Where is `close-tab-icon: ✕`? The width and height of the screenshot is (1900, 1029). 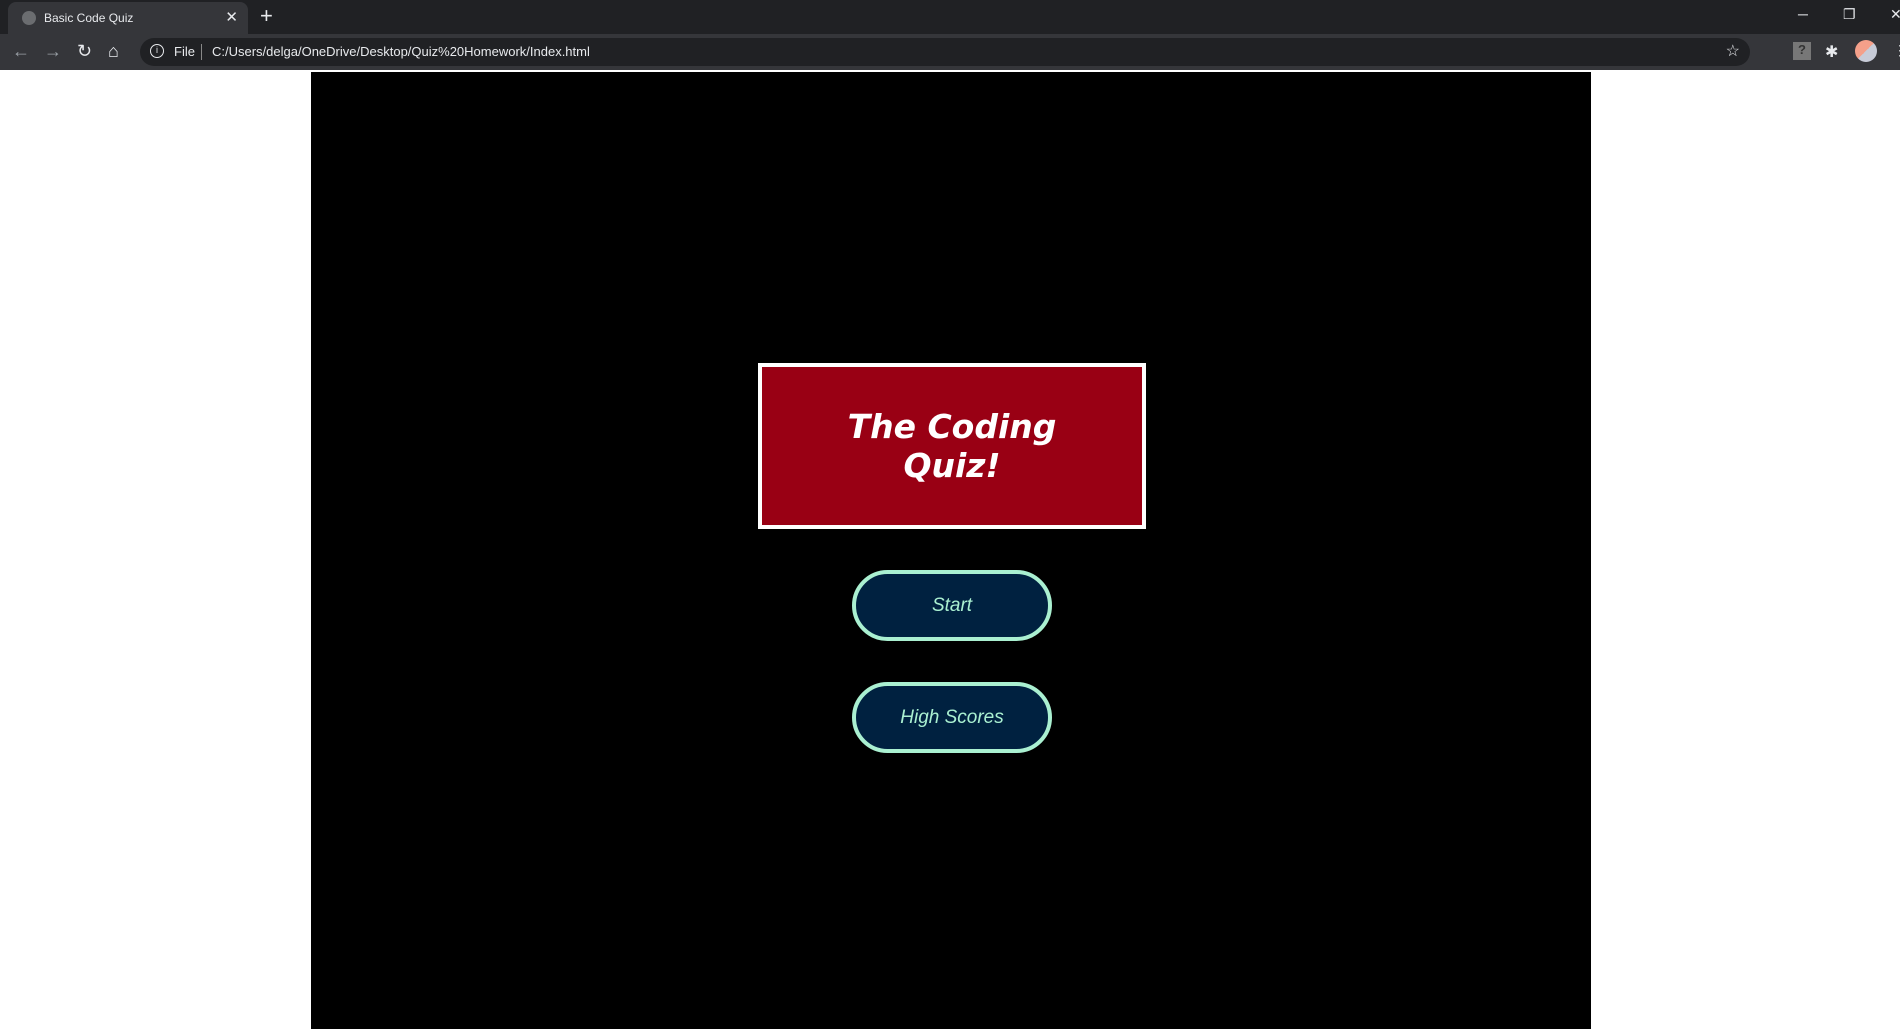 close-tab-icon: ✕ is located at coordinates (231, 17).